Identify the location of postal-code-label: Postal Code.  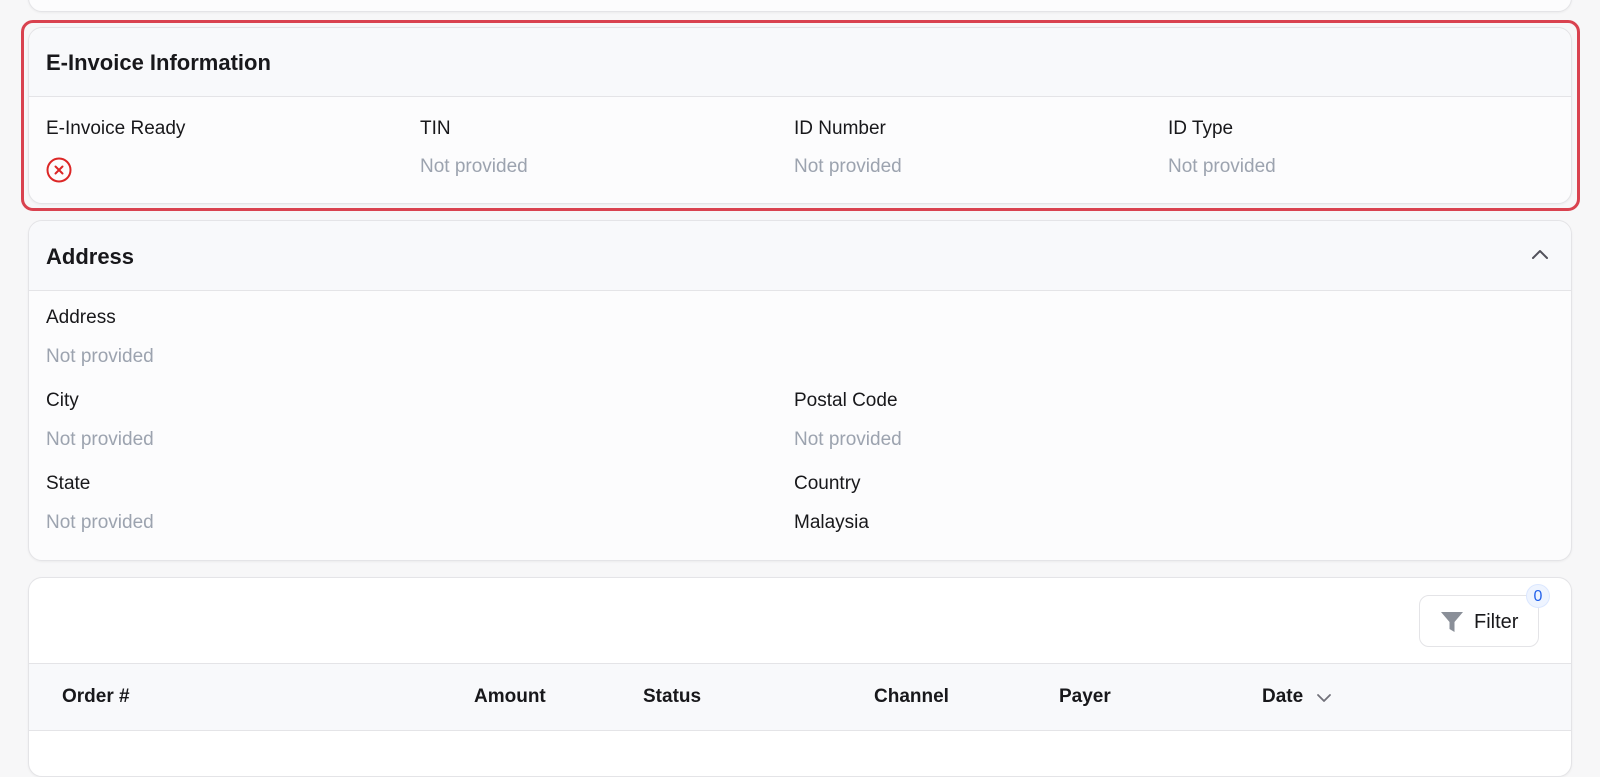
(846, 400).